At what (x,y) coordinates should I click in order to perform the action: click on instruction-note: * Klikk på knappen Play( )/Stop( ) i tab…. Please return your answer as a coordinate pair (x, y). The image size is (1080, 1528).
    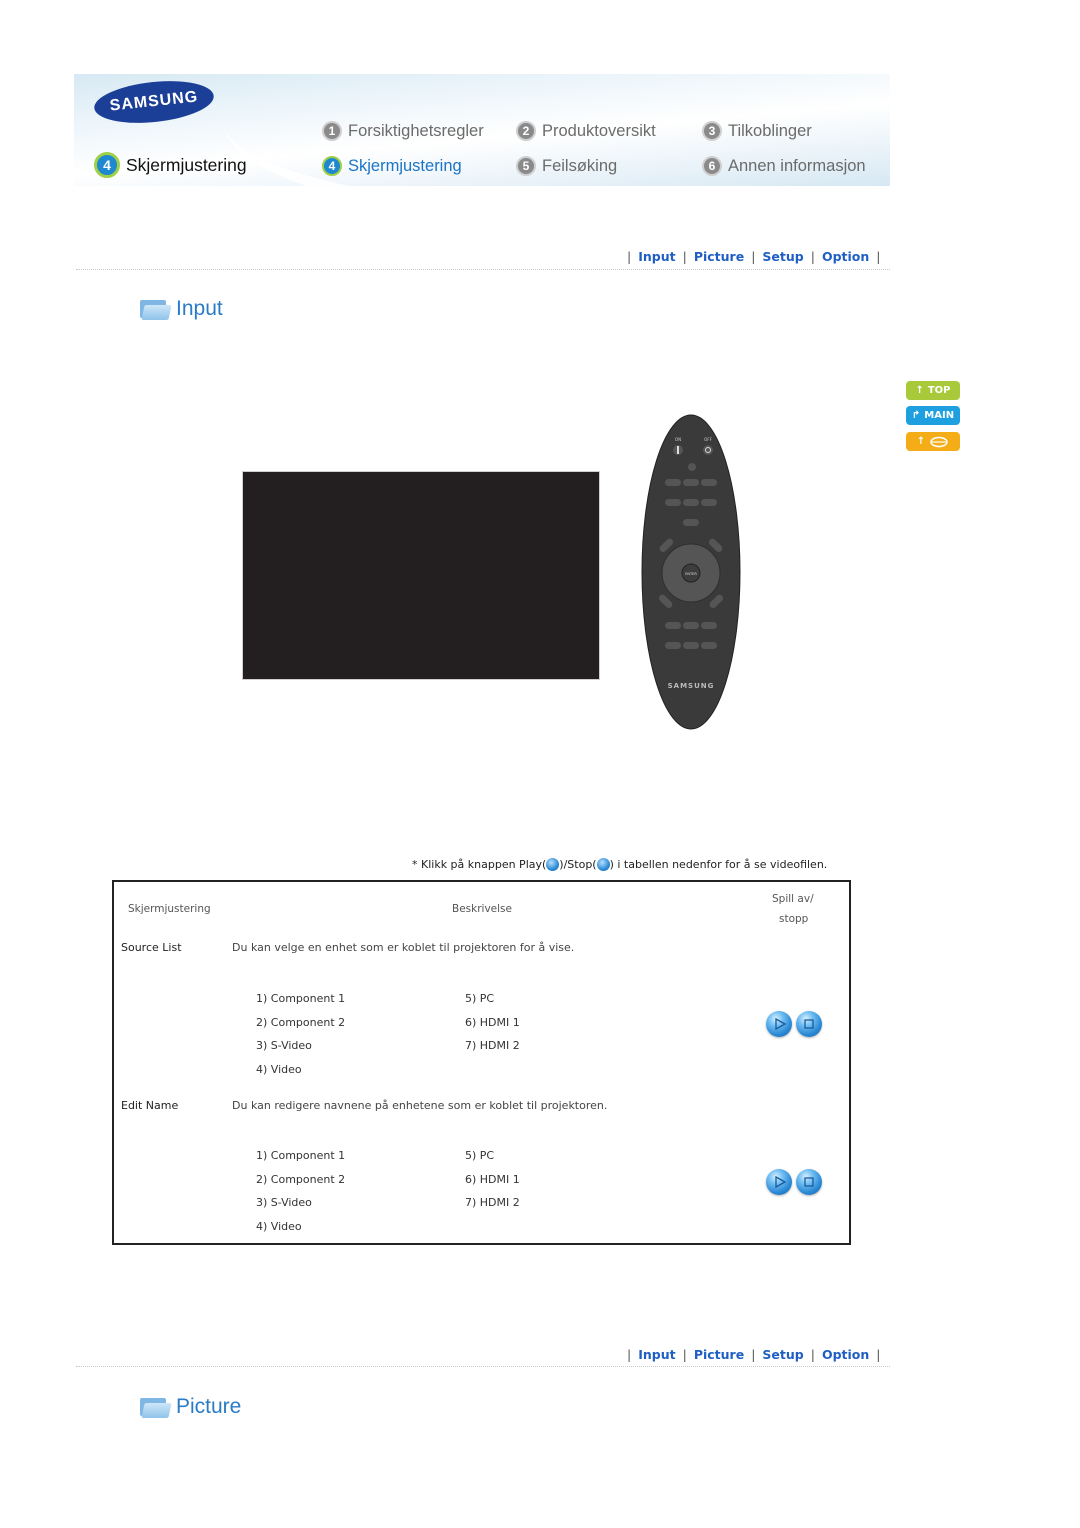
    Looking at the image, I should click on (619, 864).